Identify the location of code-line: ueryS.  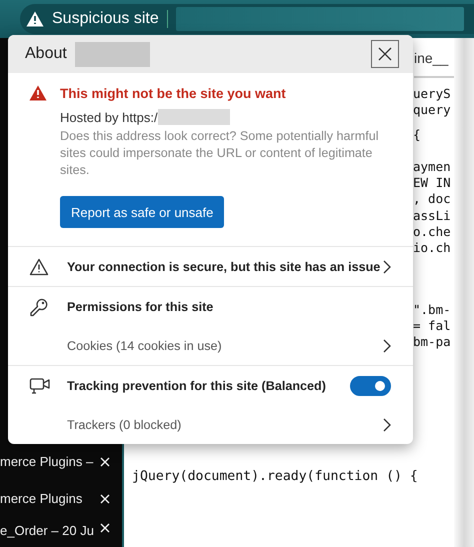
(432, 94).